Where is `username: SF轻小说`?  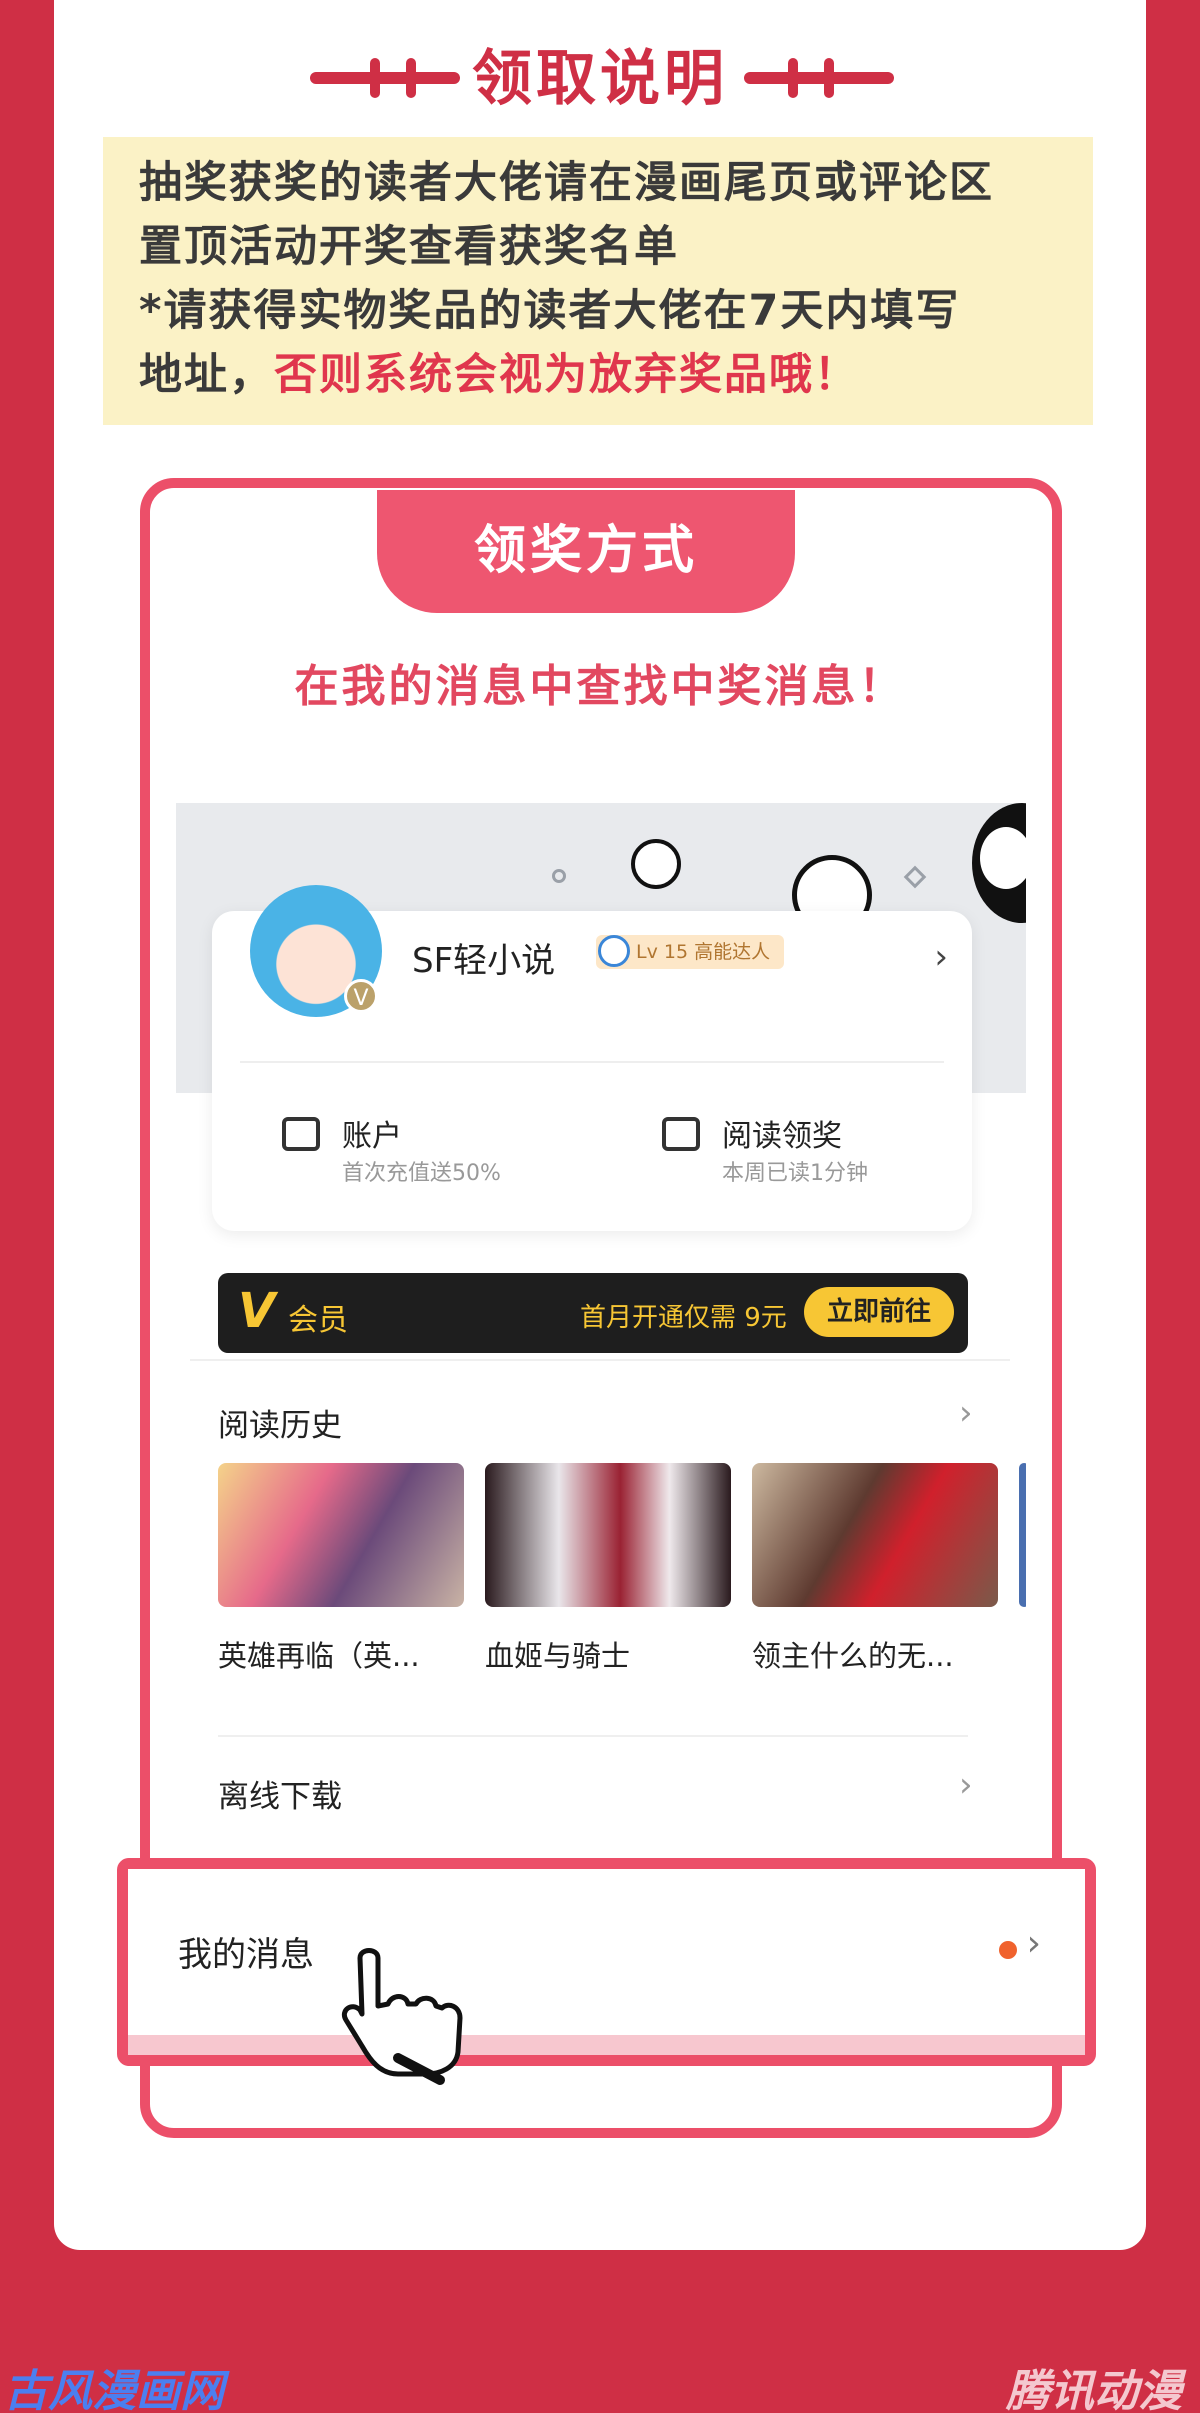 username: SF轻小说 is located at coordinates (484, 961).